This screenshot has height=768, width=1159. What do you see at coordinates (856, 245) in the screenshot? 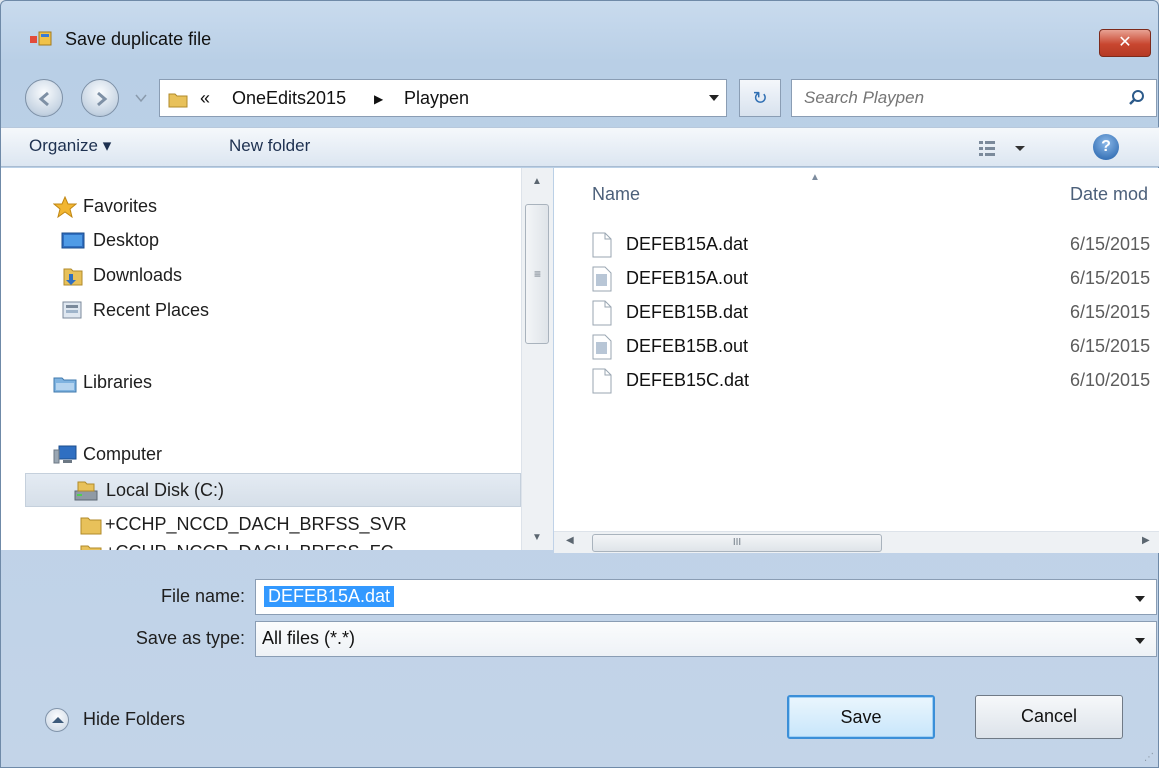
I see `file-row: DEFEB15A.dat 6/15/2015` at bounding box center [856, 245].